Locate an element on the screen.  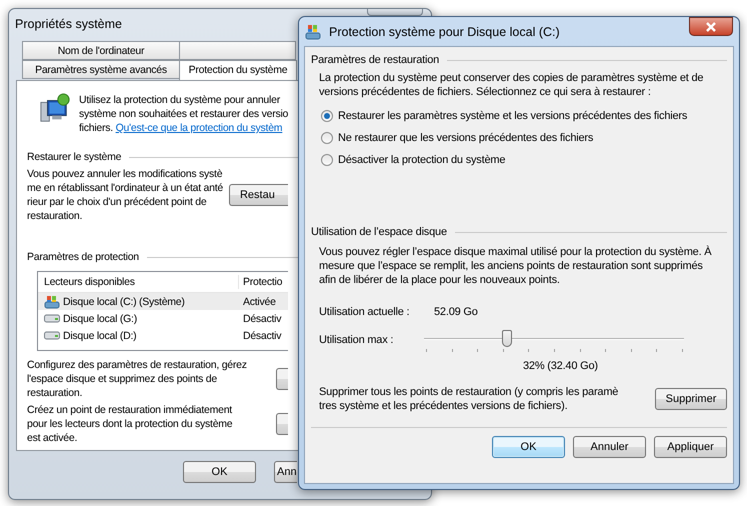
apply-button: Appliquer is located at coordinates (690, 447).